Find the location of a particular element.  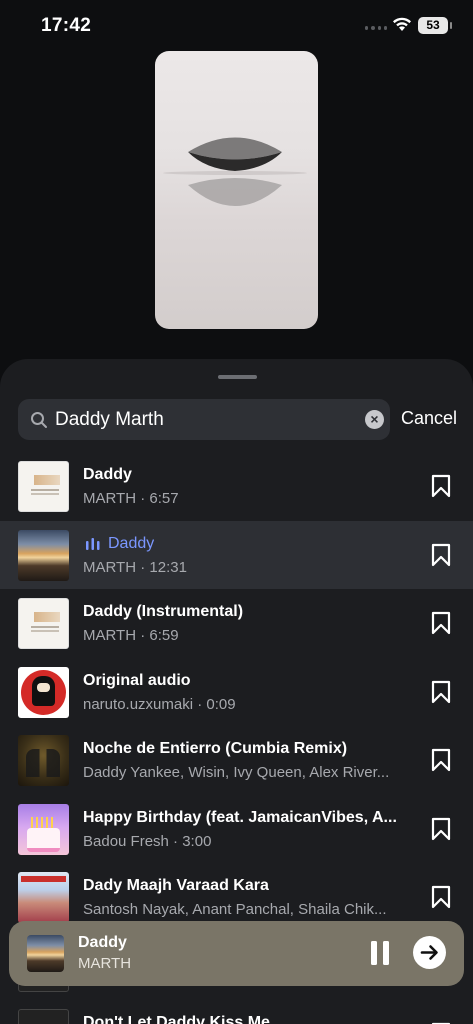

list-item: Daddy MARTH · 6:57 is located at coordinates (236, 486).